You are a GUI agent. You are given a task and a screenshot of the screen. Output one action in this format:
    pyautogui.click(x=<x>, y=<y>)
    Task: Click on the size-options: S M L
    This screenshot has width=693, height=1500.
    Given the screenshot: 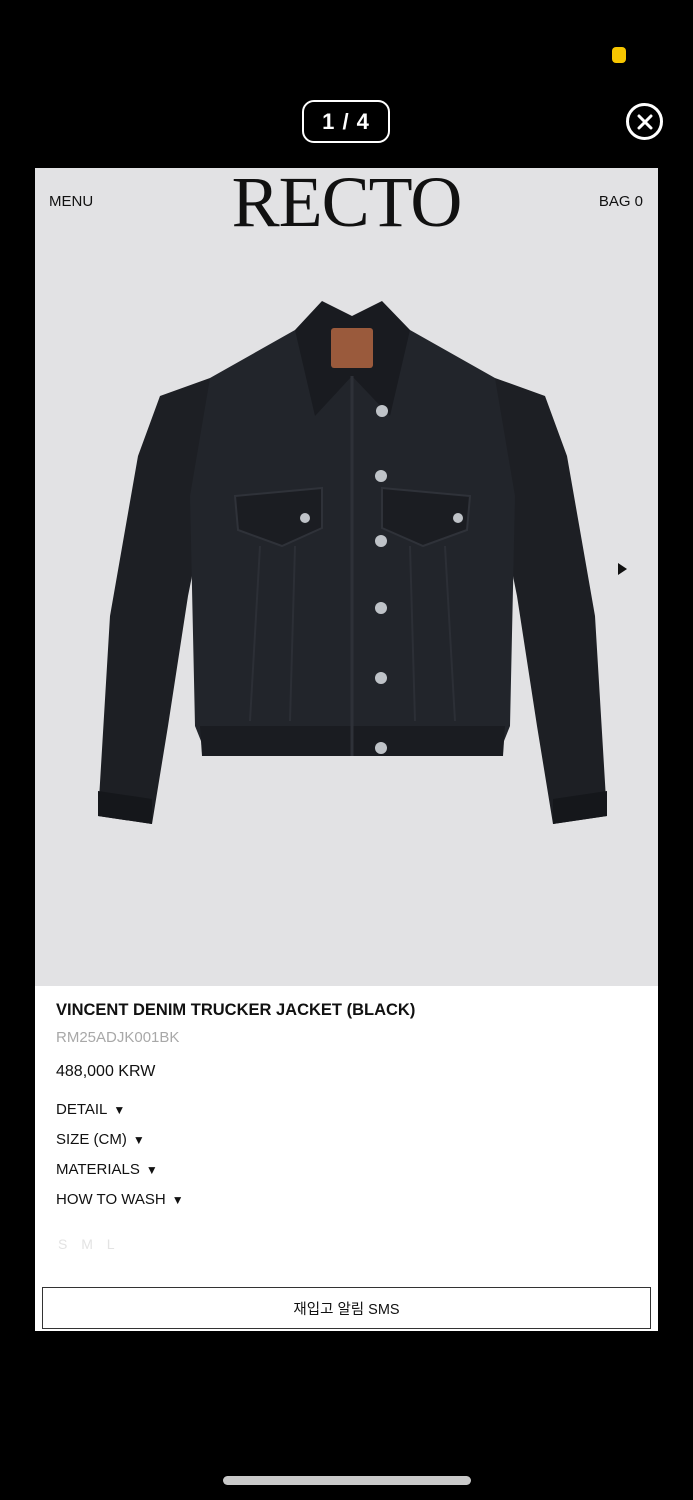 What is the action you would take?
    pyautogui.click(x=90, y=1244)
    